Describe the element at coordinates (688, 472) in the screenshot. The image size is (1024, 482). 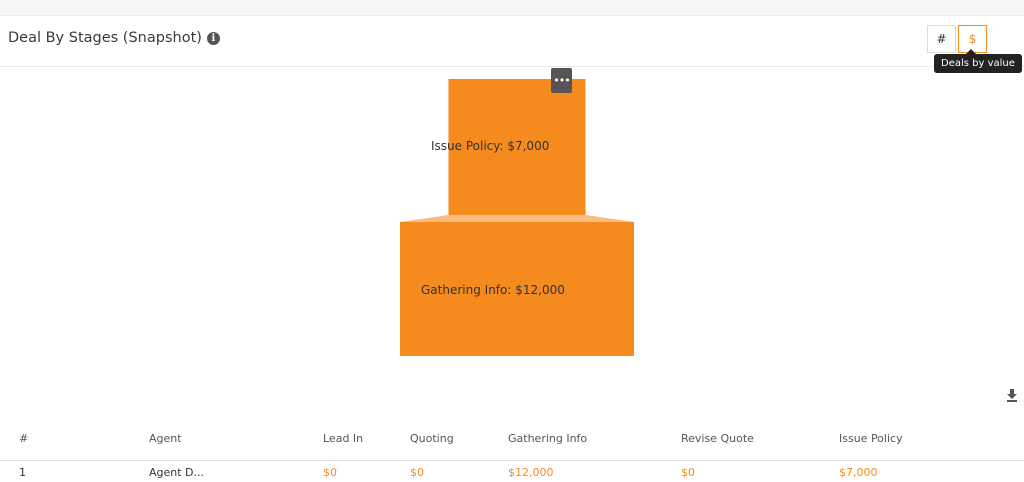
I see `cell-revise-quote: $0` at that location.